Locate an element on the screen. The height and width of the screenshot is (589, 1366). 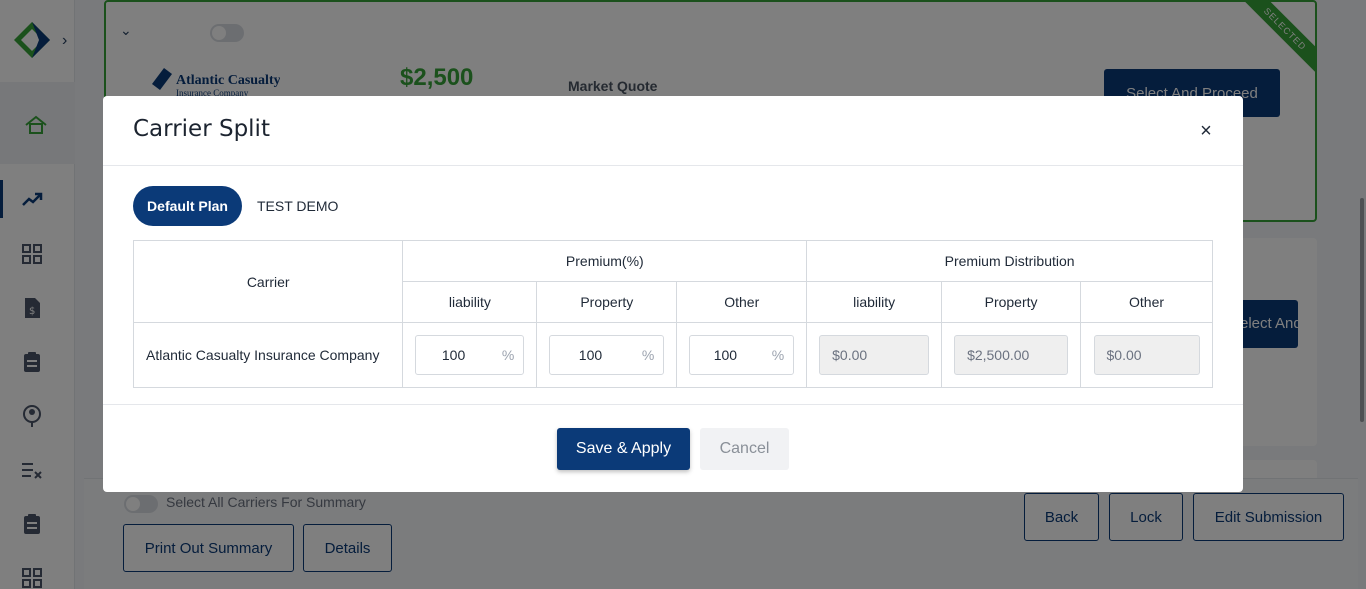
dist-property-cell: $2,500.00 is located at coordinates (1011, 355).